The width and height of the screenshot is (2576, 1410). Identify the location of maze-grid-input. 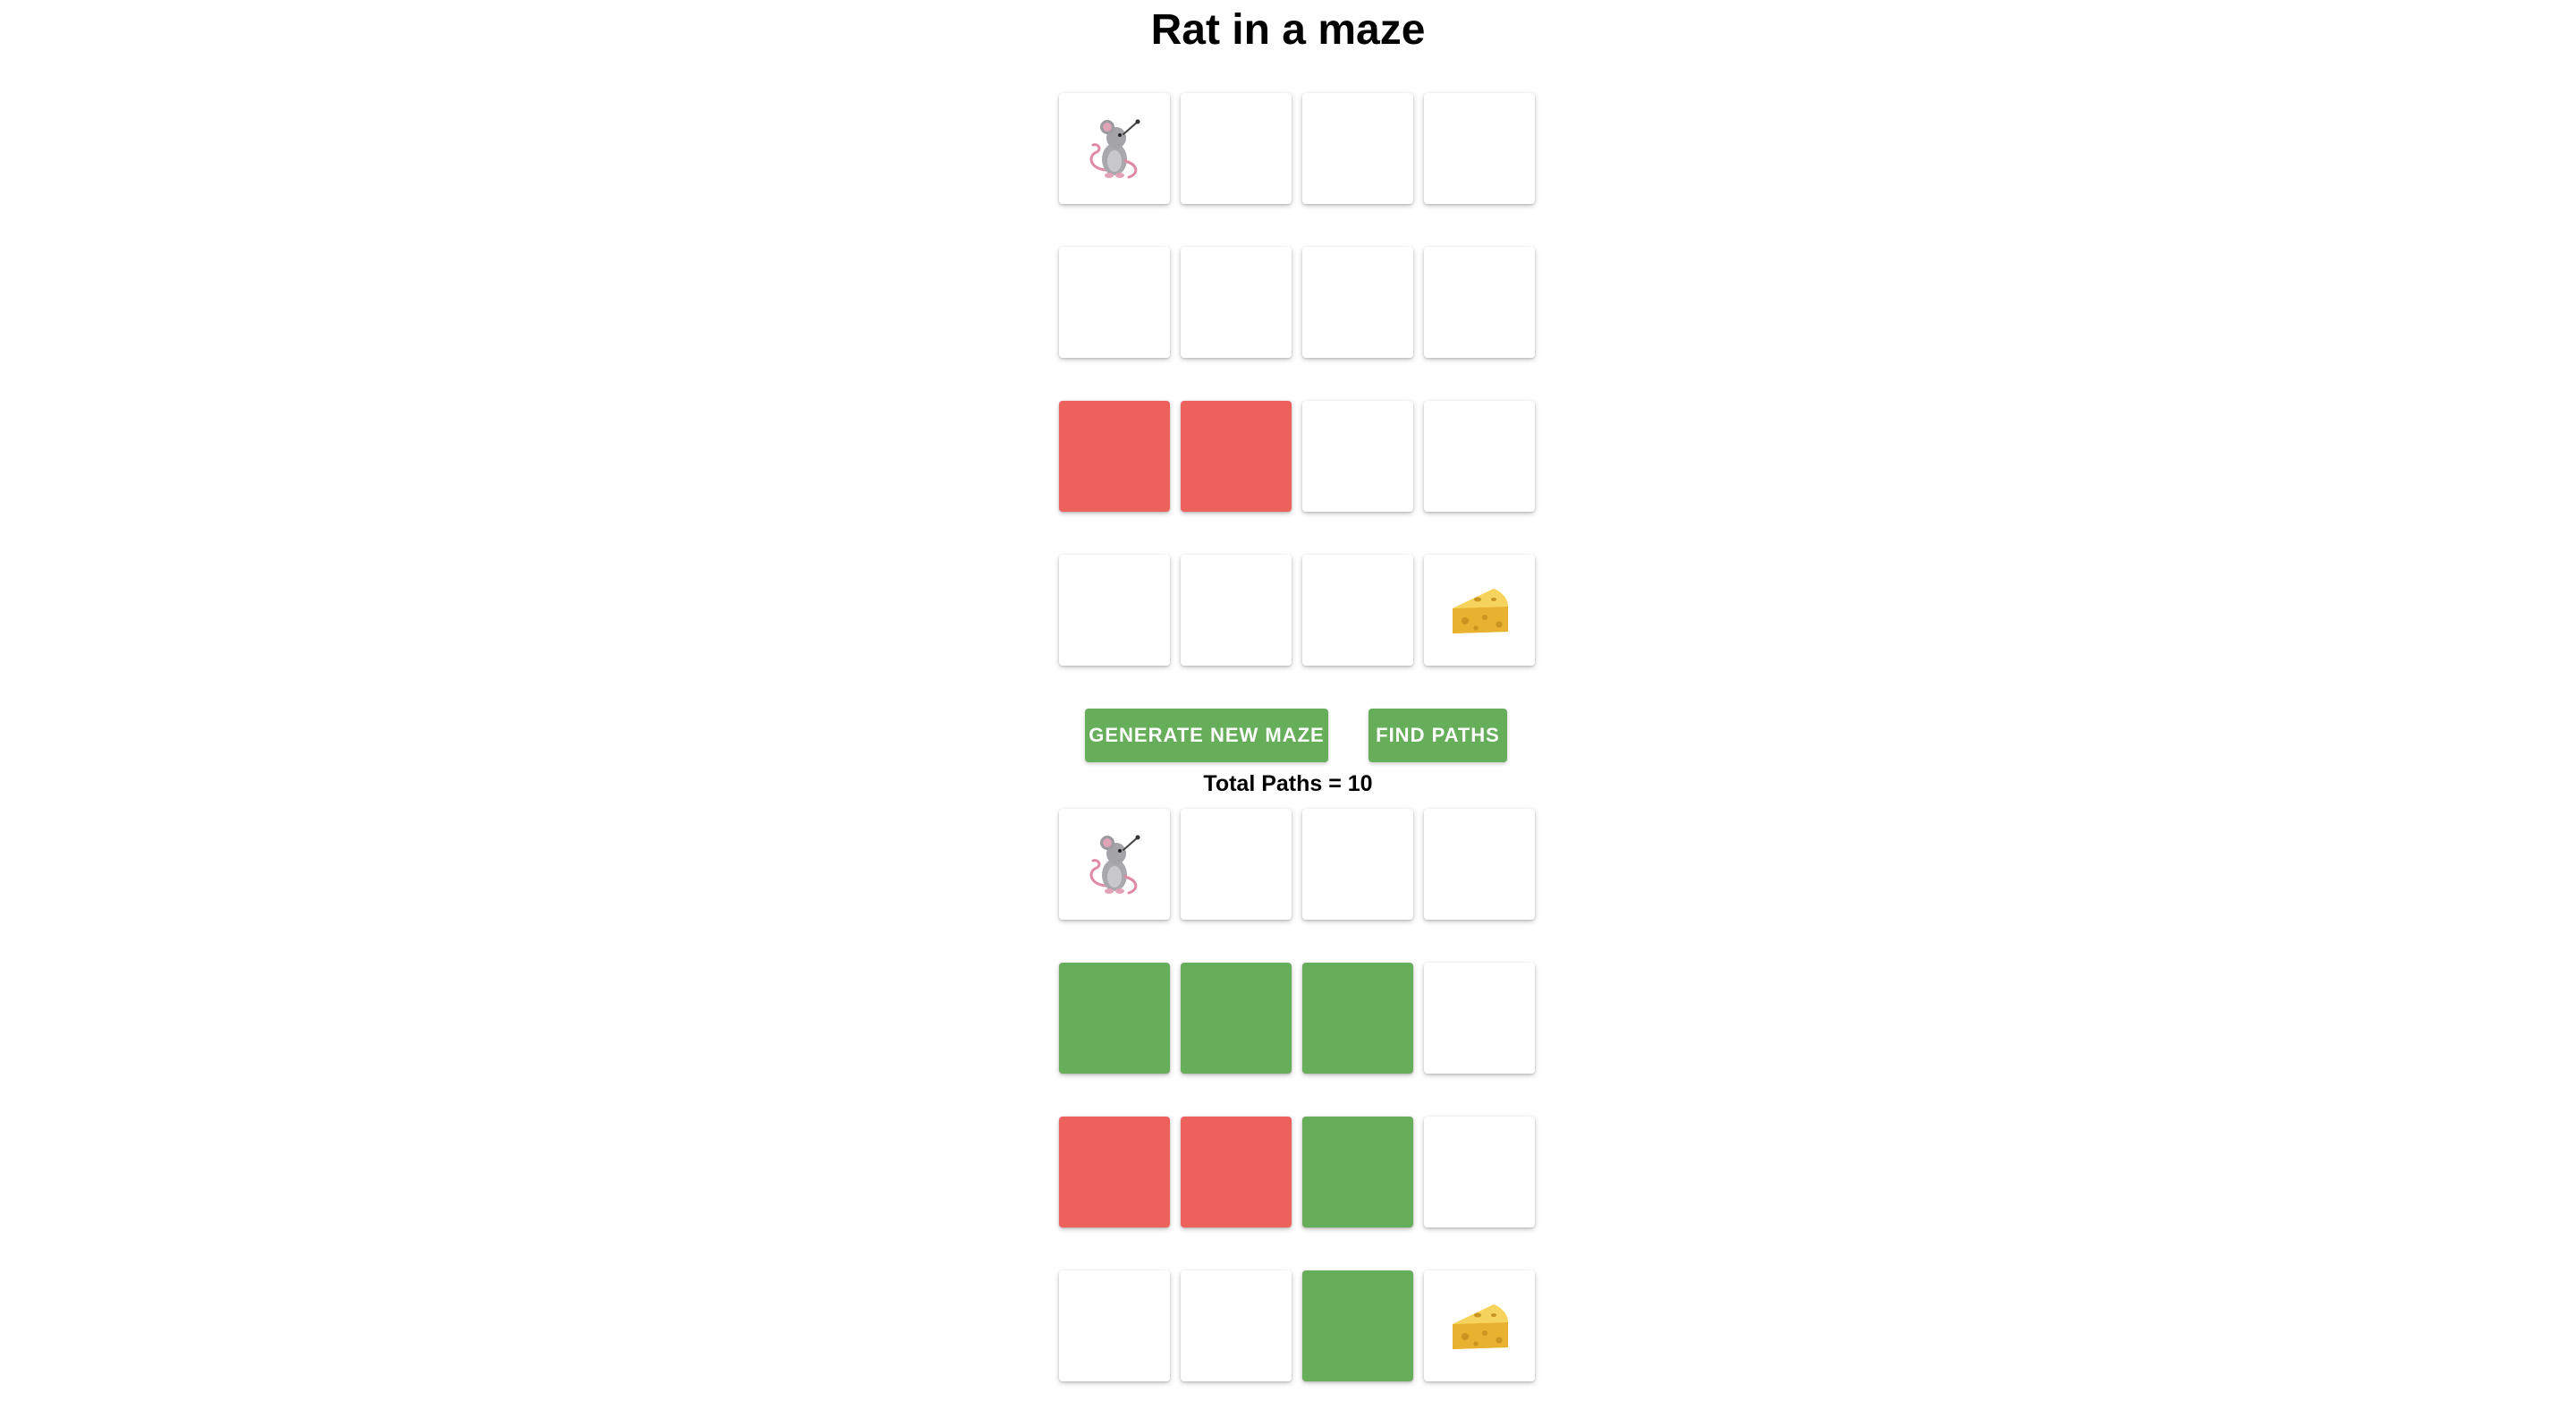
(1298, 401).